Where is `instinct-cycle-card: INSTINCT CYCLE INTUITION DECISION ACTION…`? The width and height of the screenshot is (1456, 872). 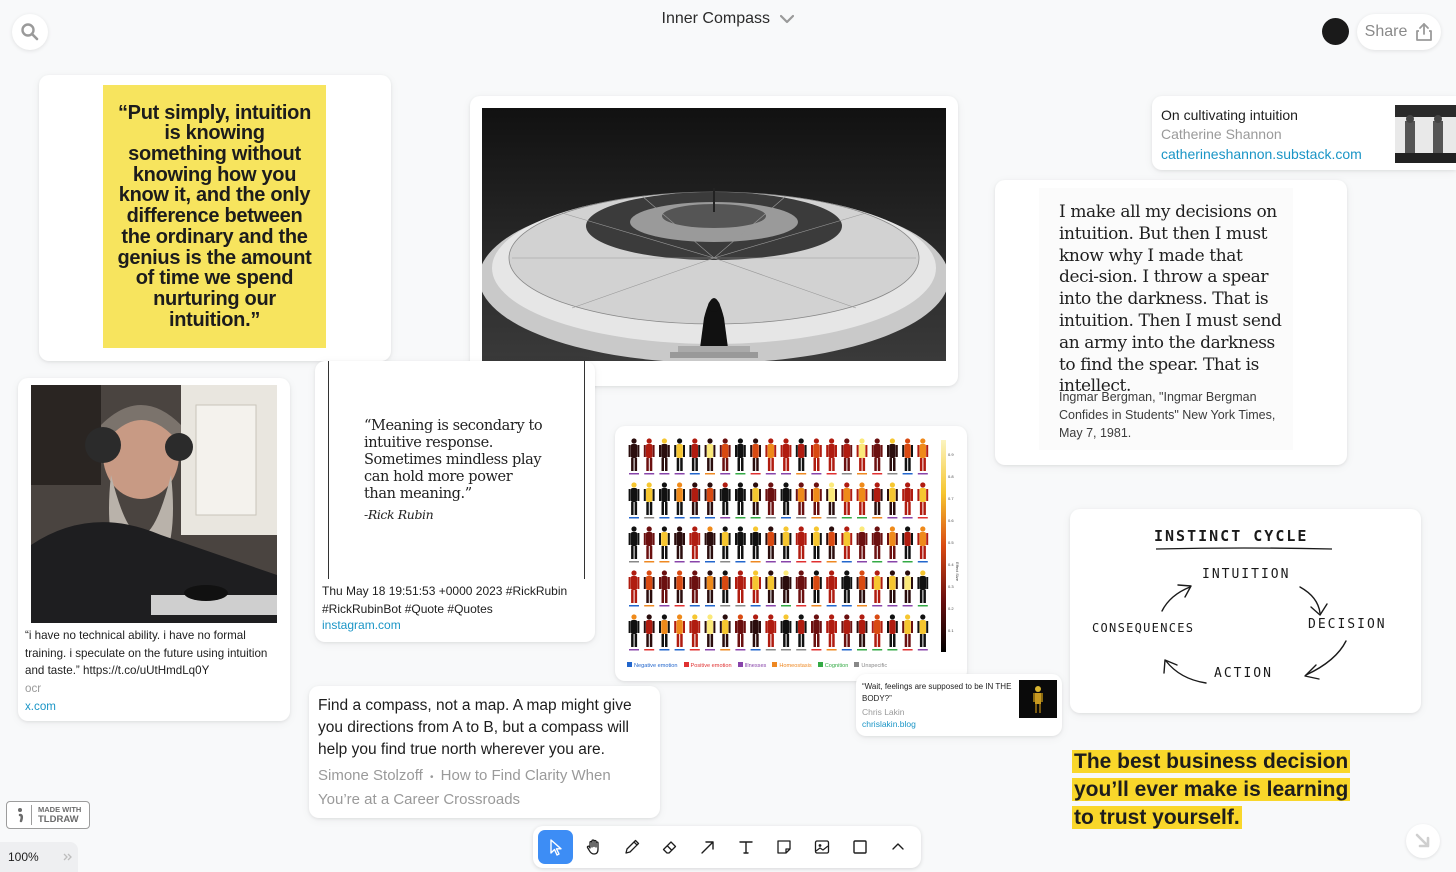
instinct-cycle-card: INSTINCT CYCLE INTUITION DECISION ACTION… is located at coordinates (1245, 611).